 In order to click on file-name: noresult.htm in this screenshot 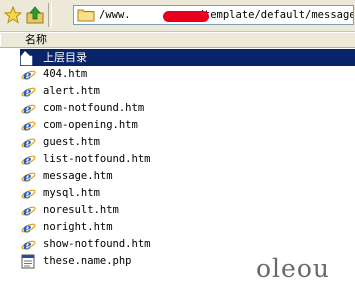, I will do `click(81, 210)`.